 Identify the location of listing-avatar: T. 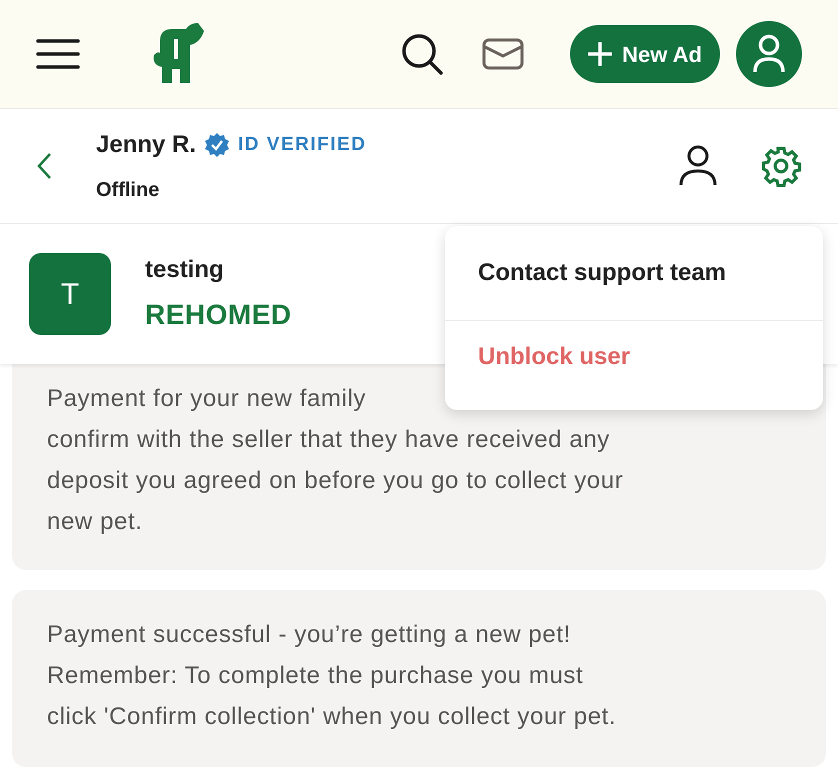
(70, 294).